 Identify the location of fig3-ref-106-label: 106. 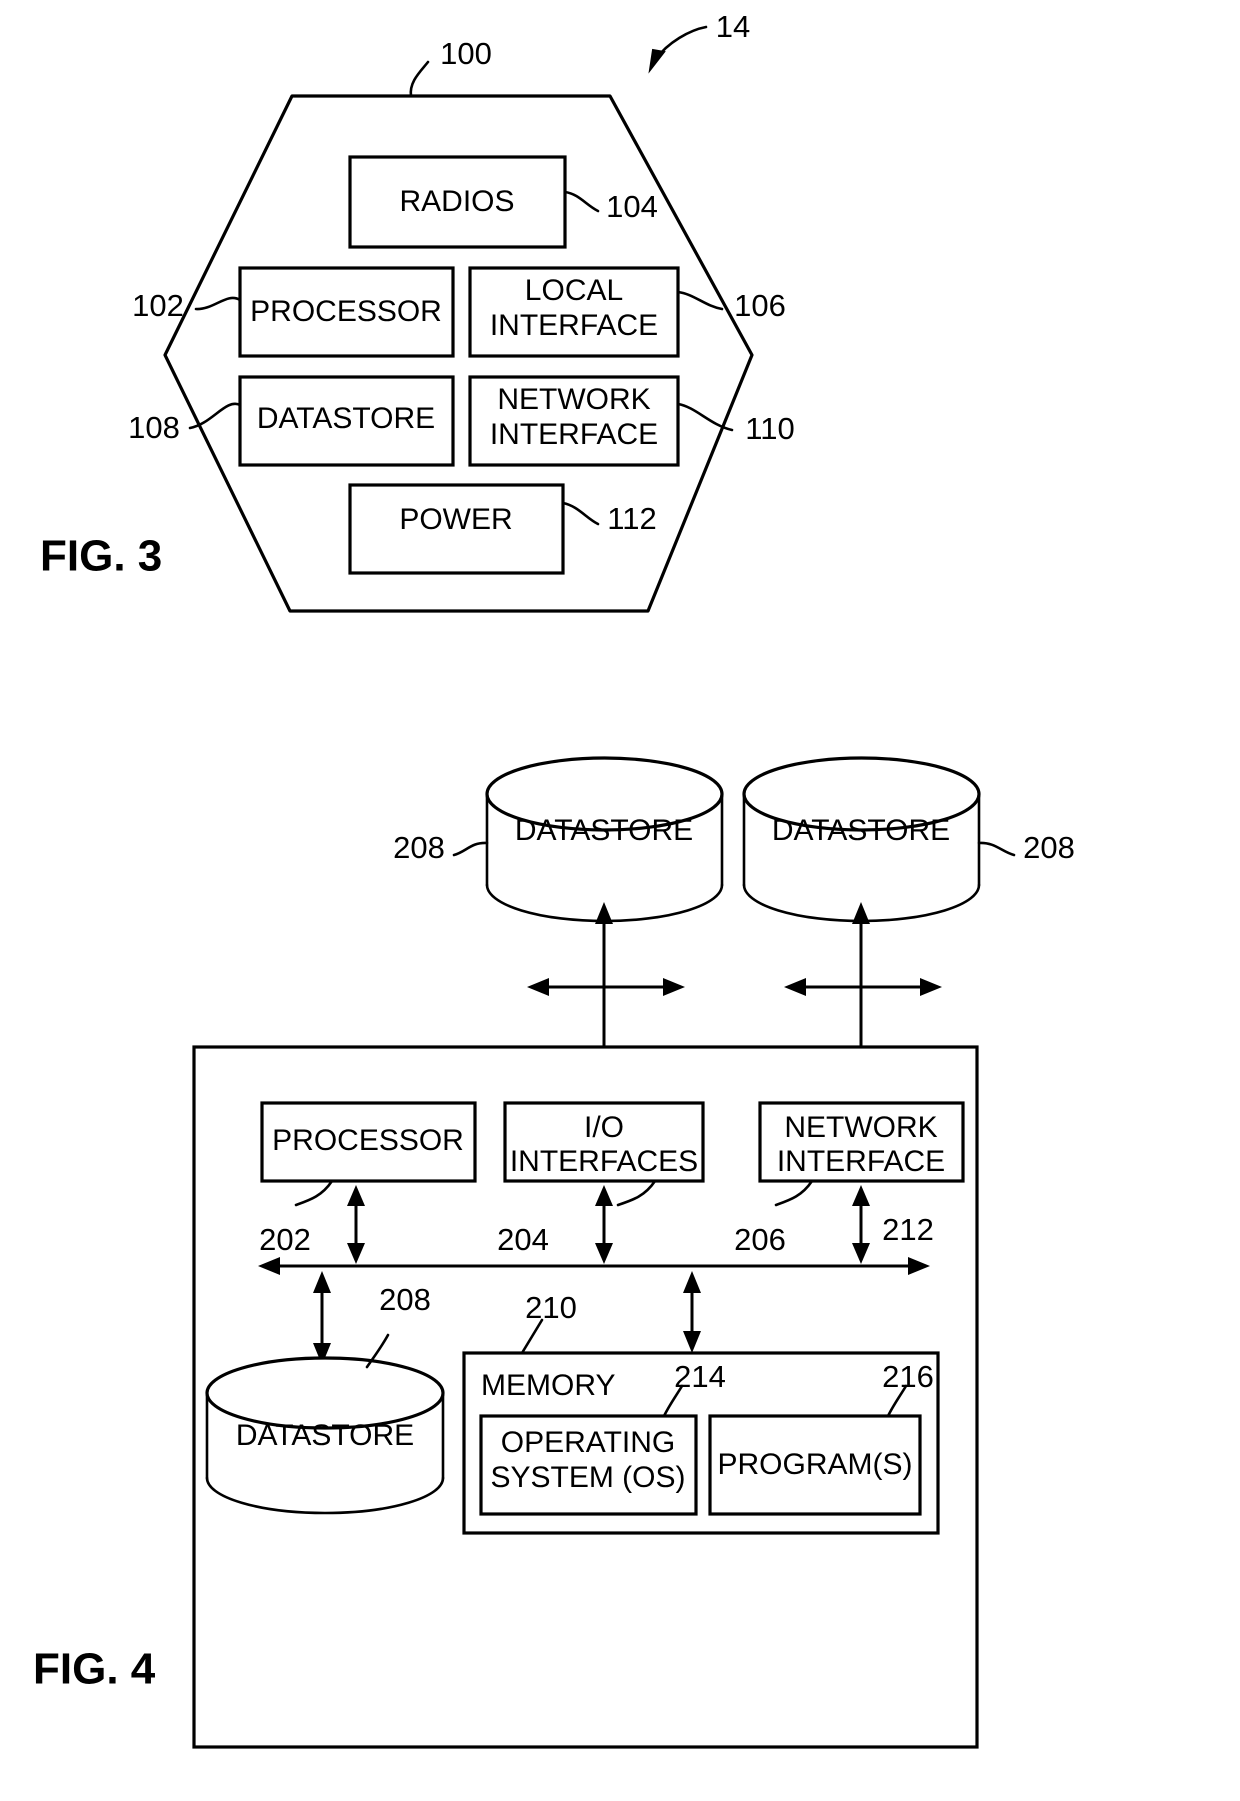
(760, 305).